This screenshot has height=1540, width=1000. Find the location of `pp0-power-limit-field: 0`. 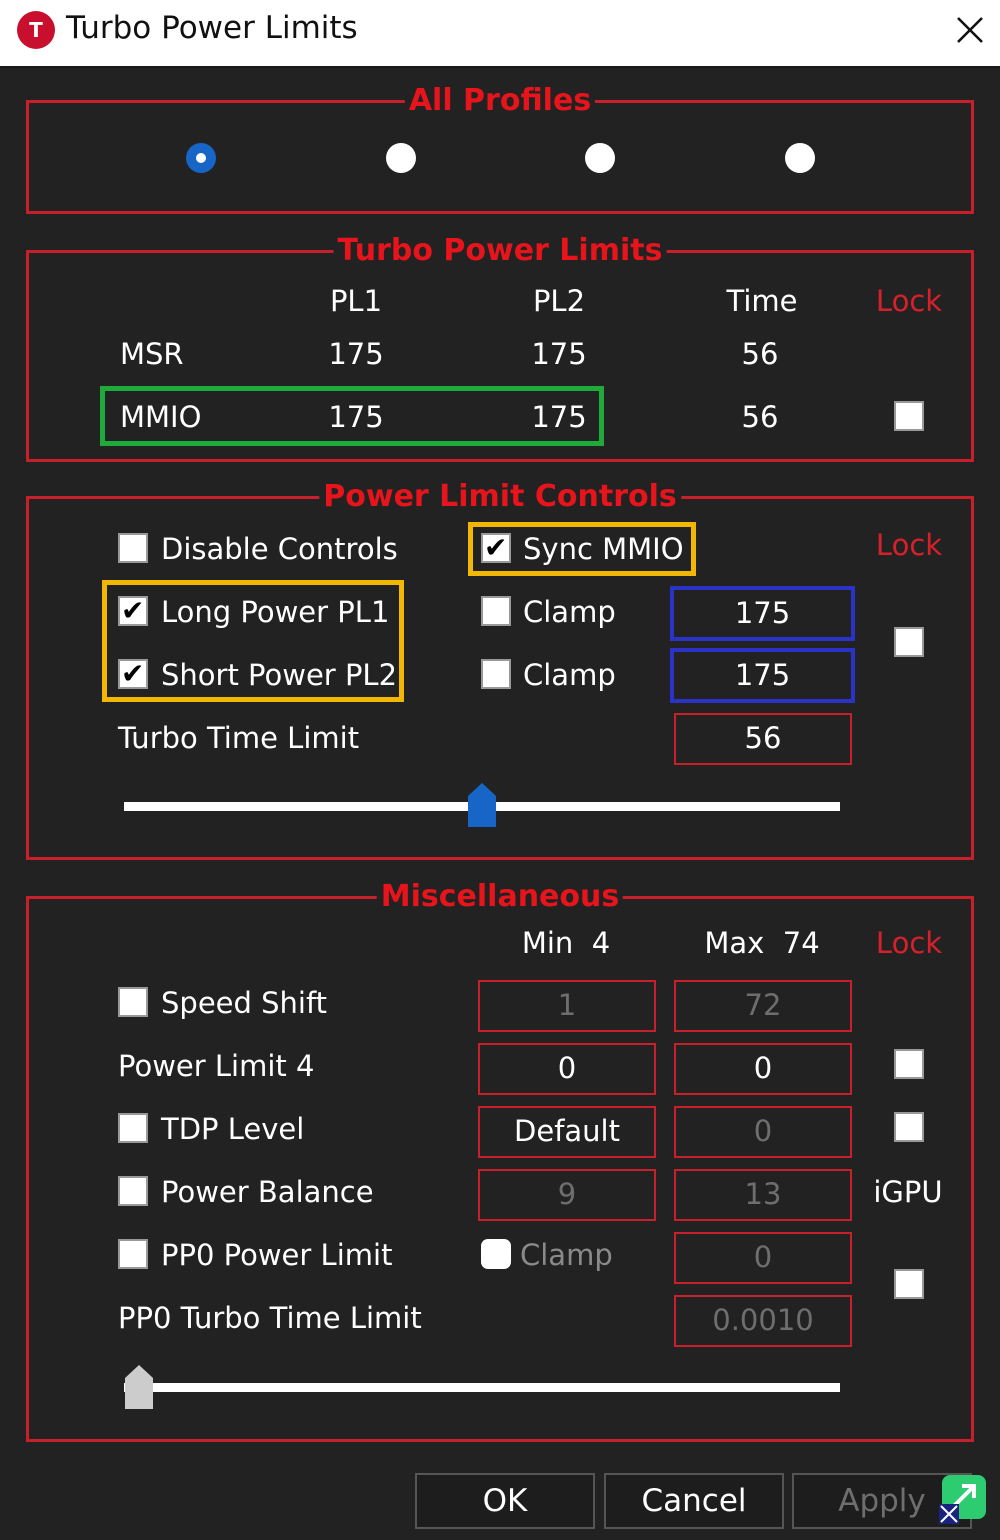

pp0-power-limit-field: 0 is located at coordinates (763, 1258).